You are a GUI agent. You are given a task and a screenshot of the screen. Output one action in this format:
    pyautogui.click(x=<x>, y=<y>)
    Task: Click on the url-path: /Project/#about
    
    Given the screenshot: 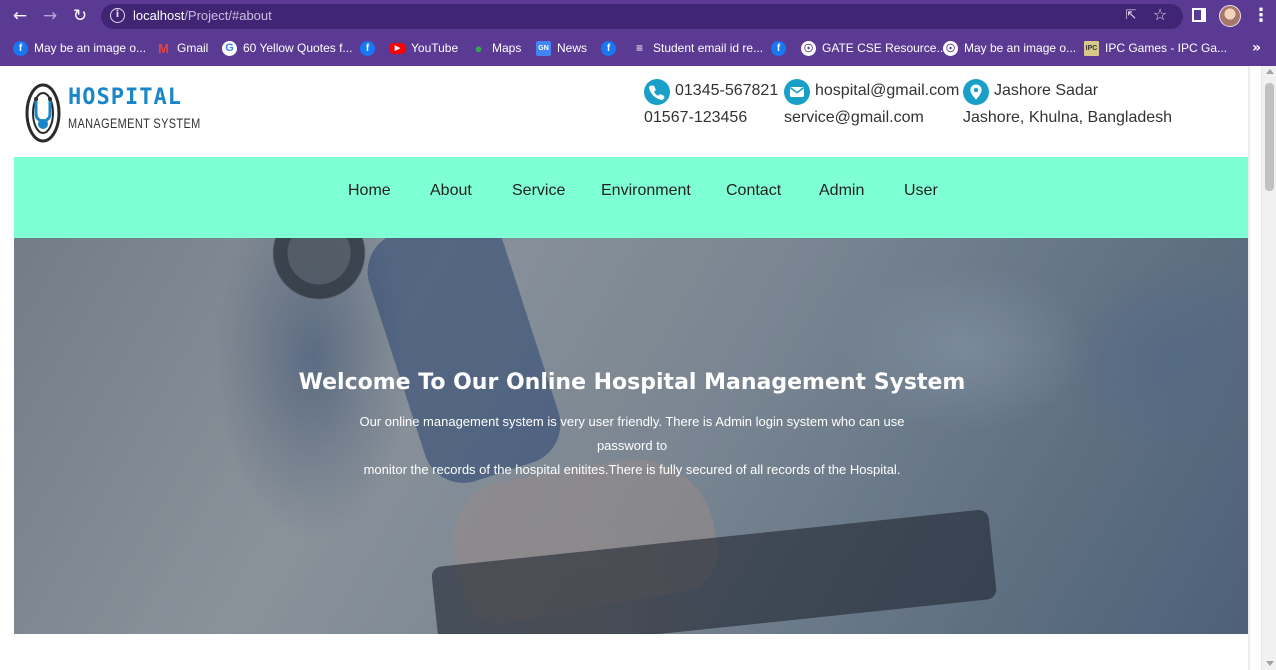 What is the action you would take?
    pyautogui.click(x=228, y=15)
    